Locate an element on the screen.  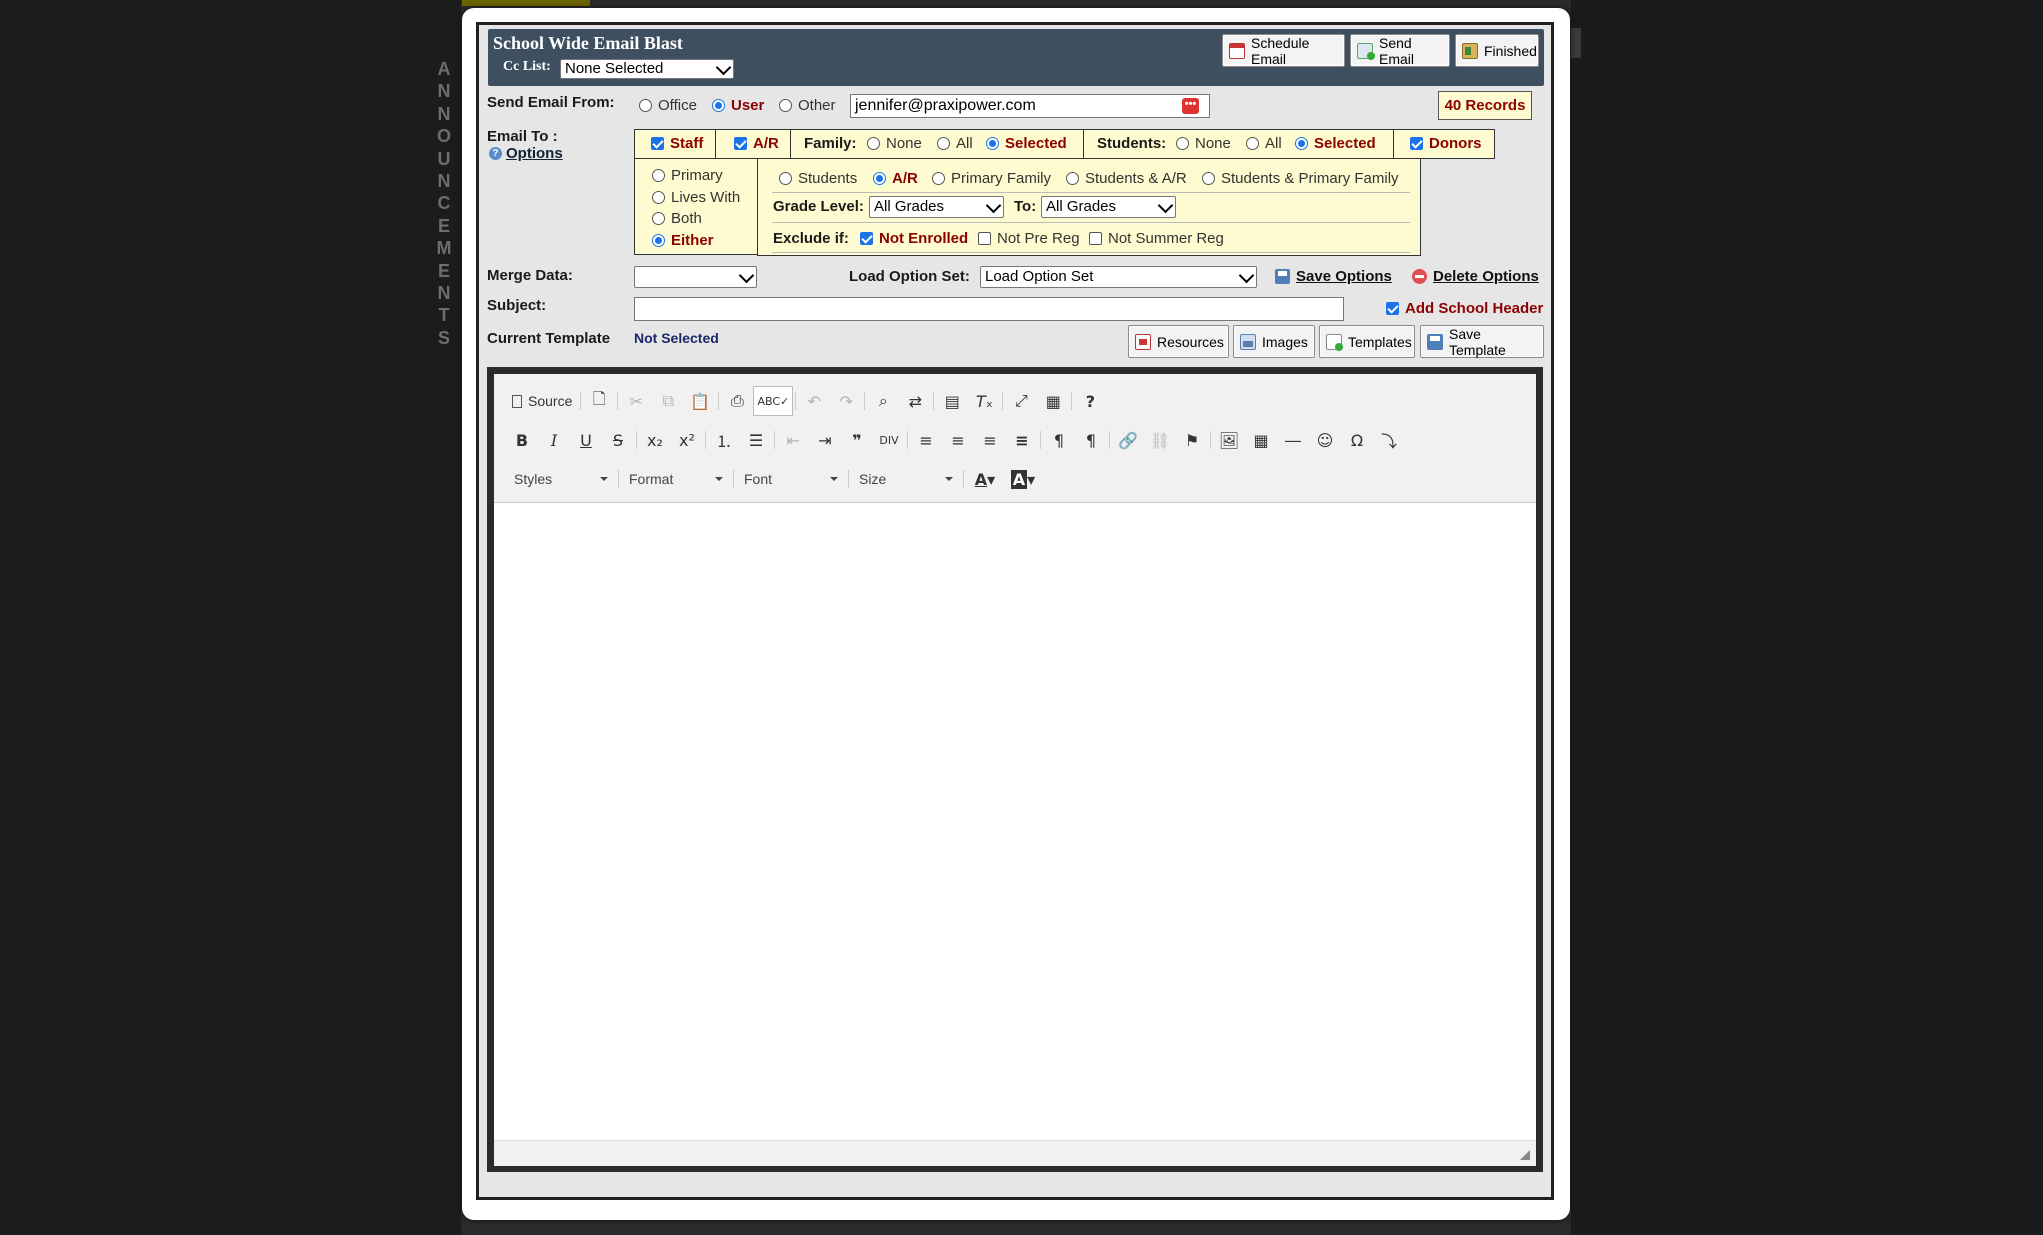
recipient-students-radio is located at coordinates (785, 178).